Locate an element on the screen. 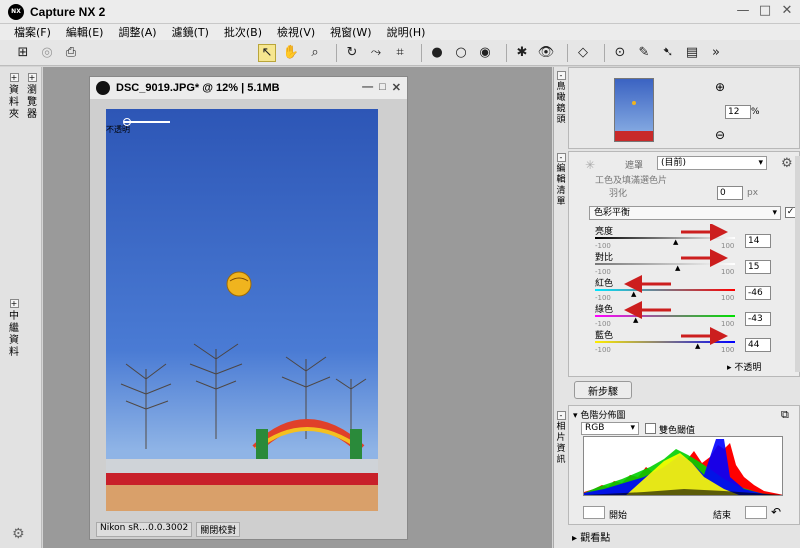 Image resolution: width=800 pixels, height=548 pixels. overlay-handle is located at coordinates (127, 122).